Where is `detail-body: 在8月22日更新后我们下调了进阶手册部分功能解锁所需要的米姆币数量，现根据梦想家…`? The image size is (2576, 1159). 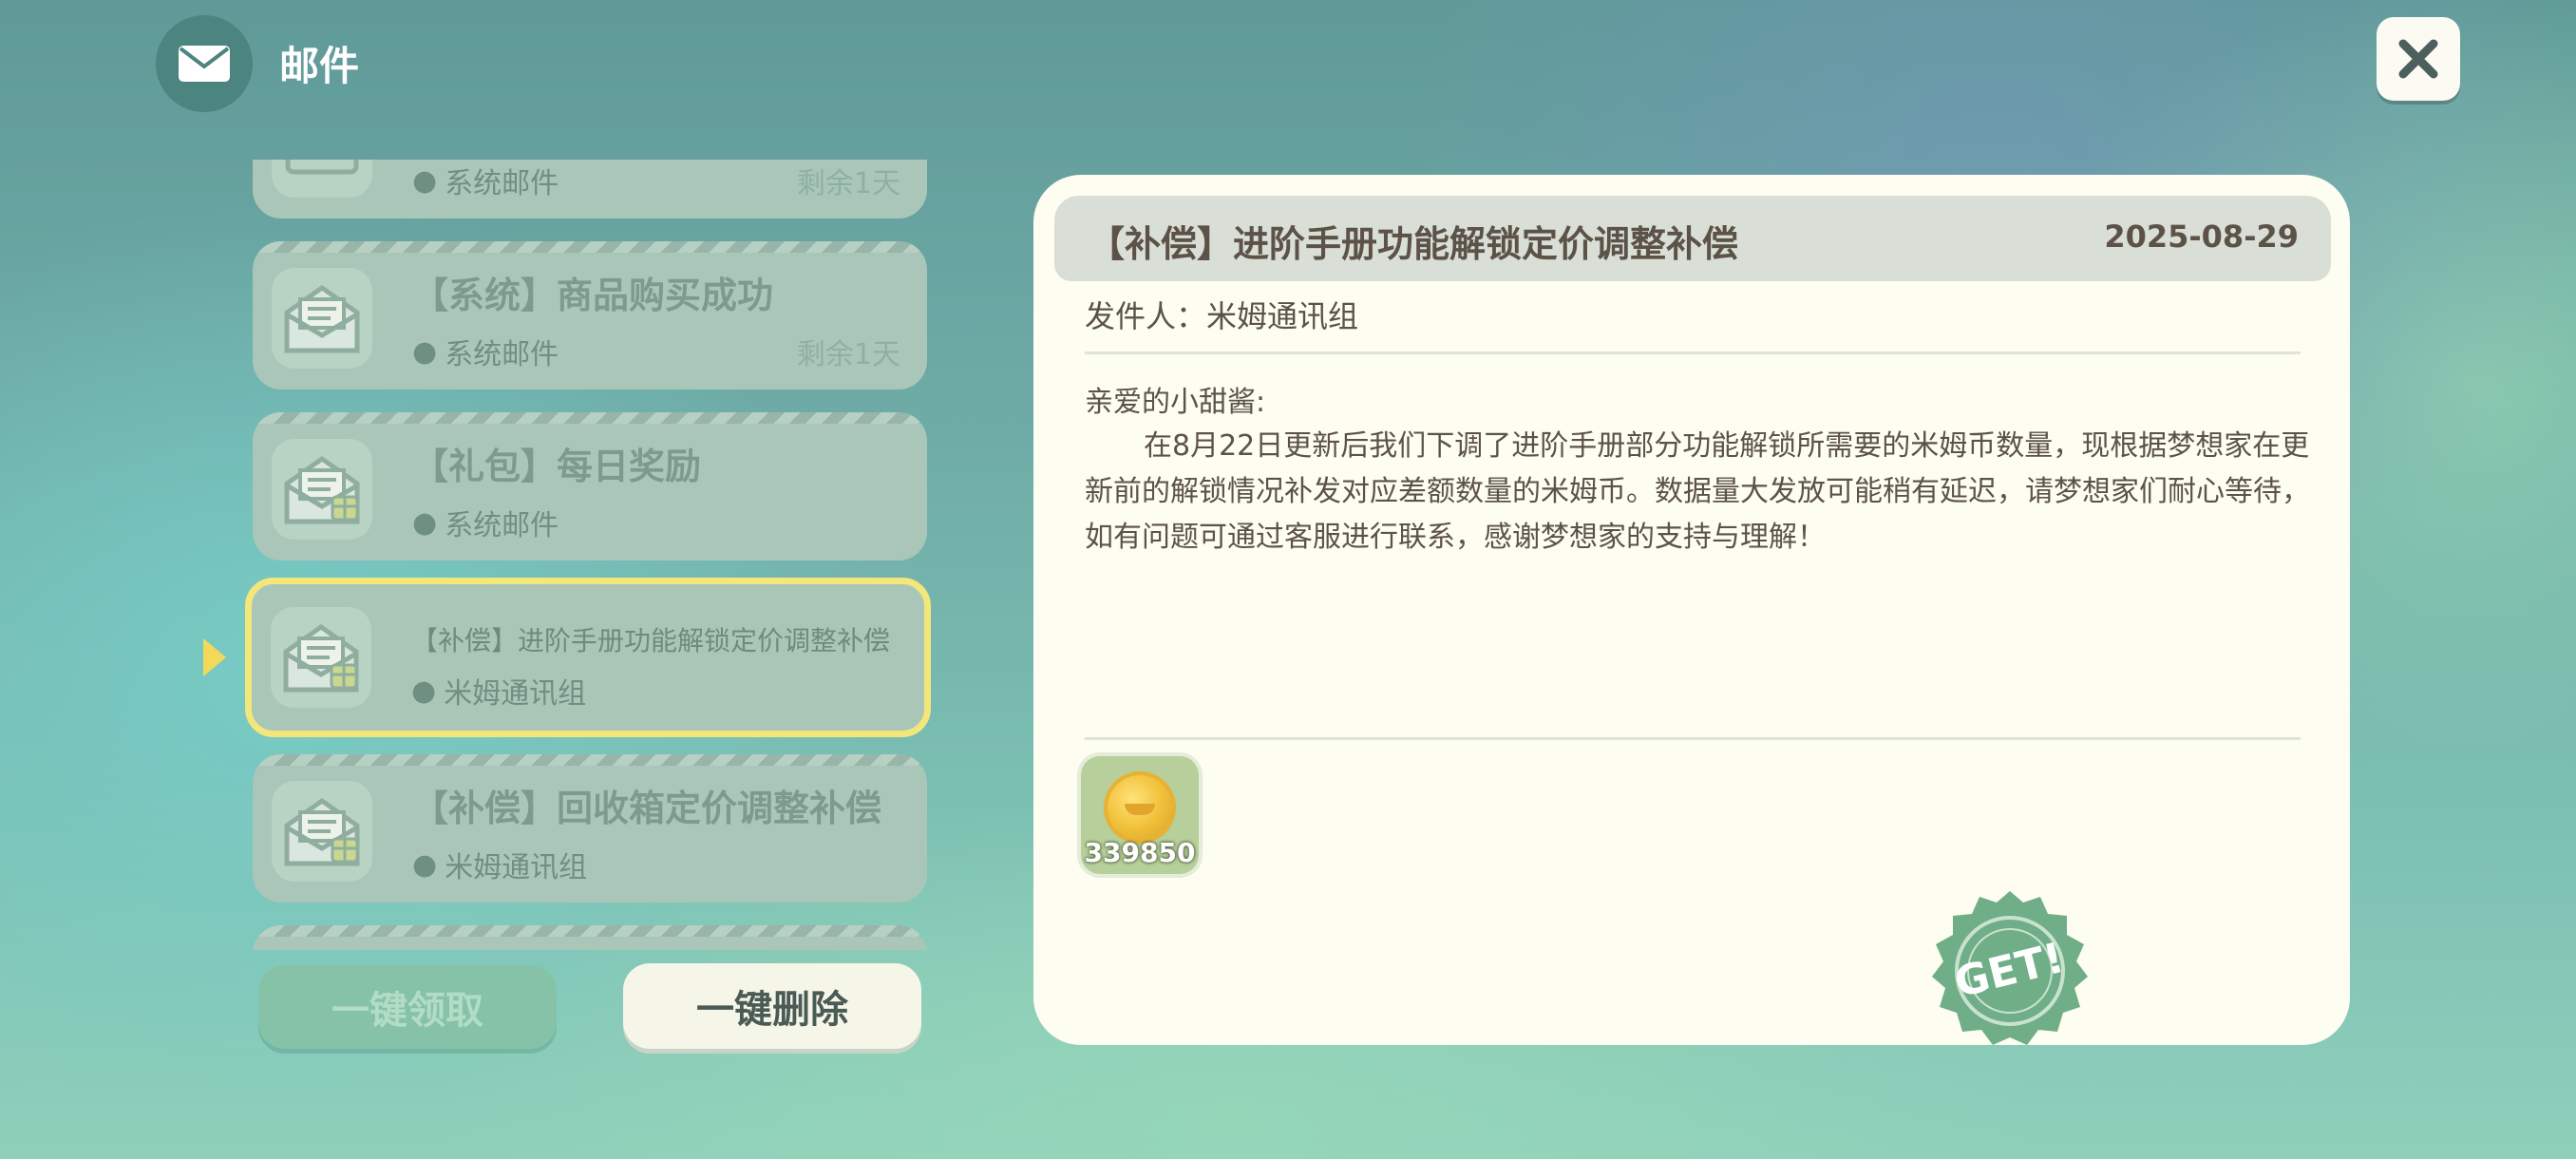
detail-body: 在8月22日更新后我们下调了进阶手册部分功能解锁所需要的米姆币数量，现根据梦想家… is located at coordinates (1697, 491).